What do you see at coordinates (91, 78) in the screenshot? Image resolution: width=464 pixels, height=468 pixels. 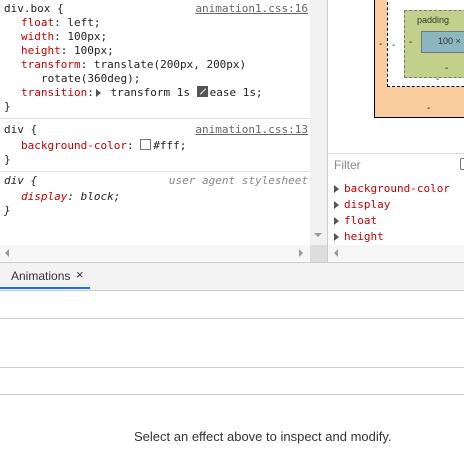 I see `css-property-transform-cont: rotate(360deg);` at bounding box center [91, 78].